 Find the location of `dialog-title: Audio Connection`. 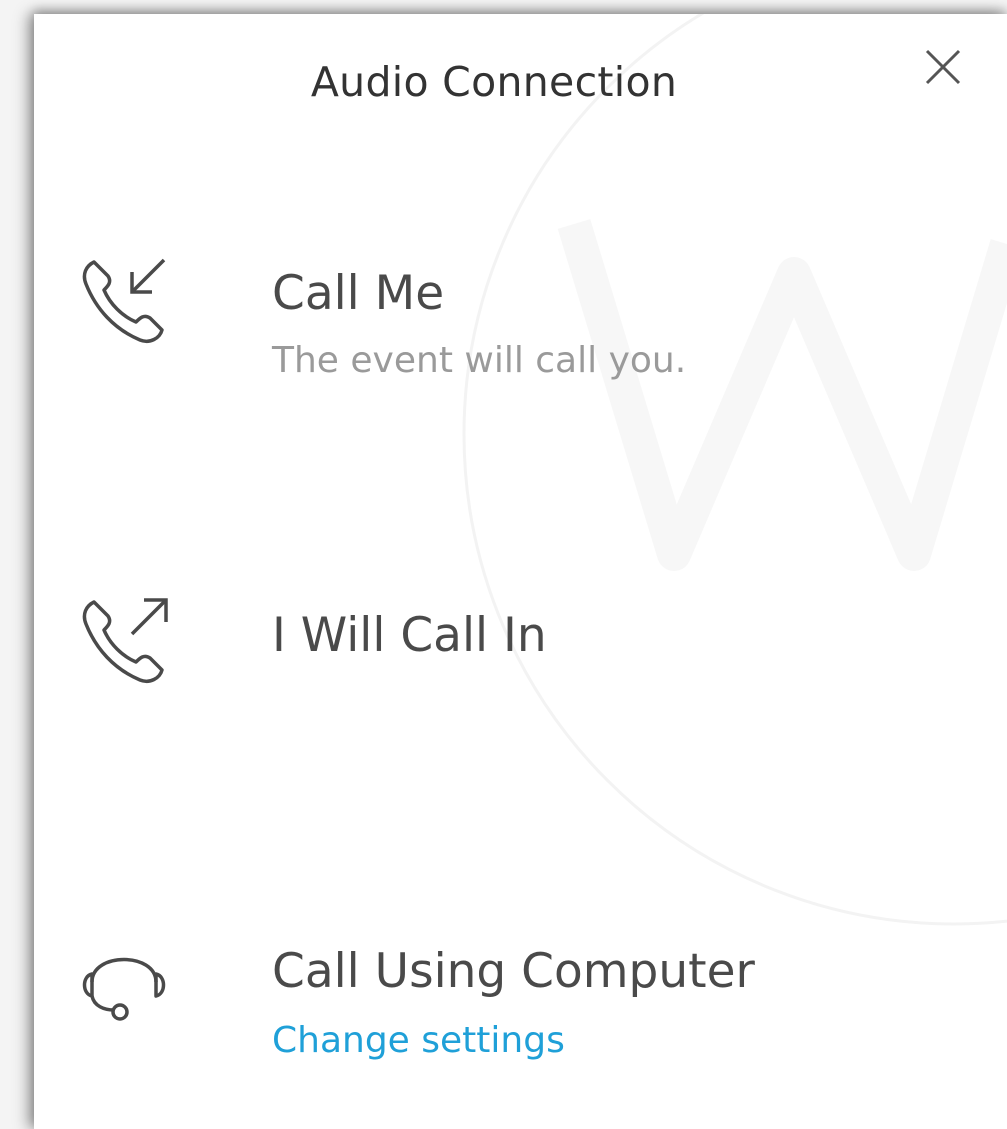

dialog-title: Audio Connection is located at coordinates (494, 82).